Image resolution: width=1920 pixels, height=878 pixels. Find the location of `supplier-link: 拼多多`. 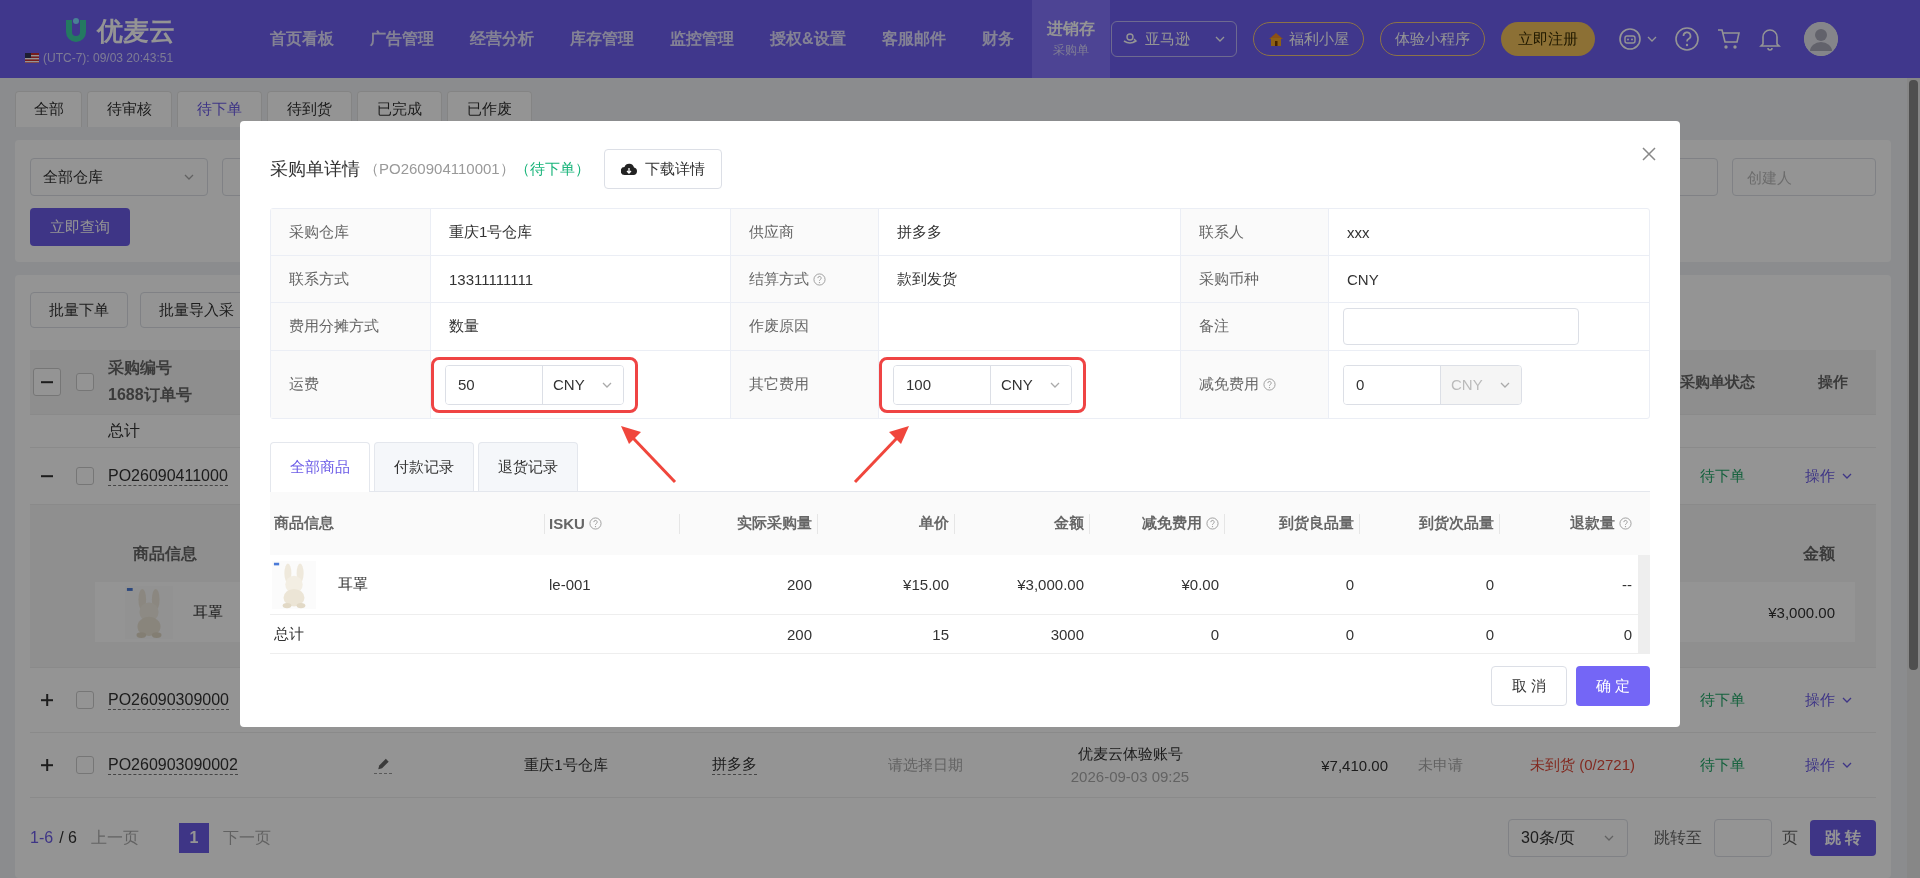

supplier-link: 拼多多 is located at coordinates (734, 765).